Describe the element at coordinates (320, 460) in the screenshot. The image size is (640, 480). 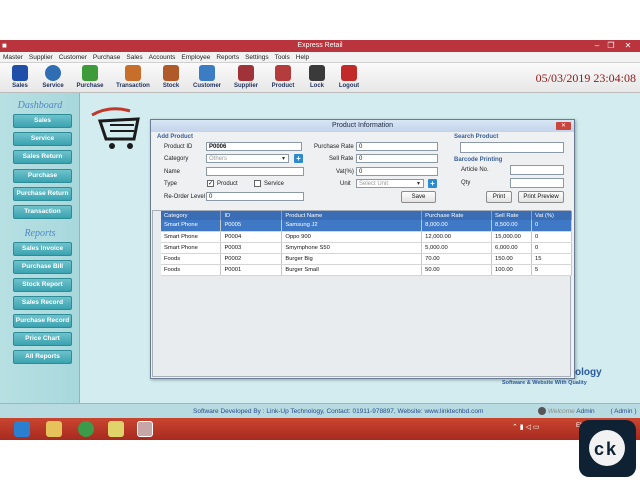
I see `bottom-margin` at that location.